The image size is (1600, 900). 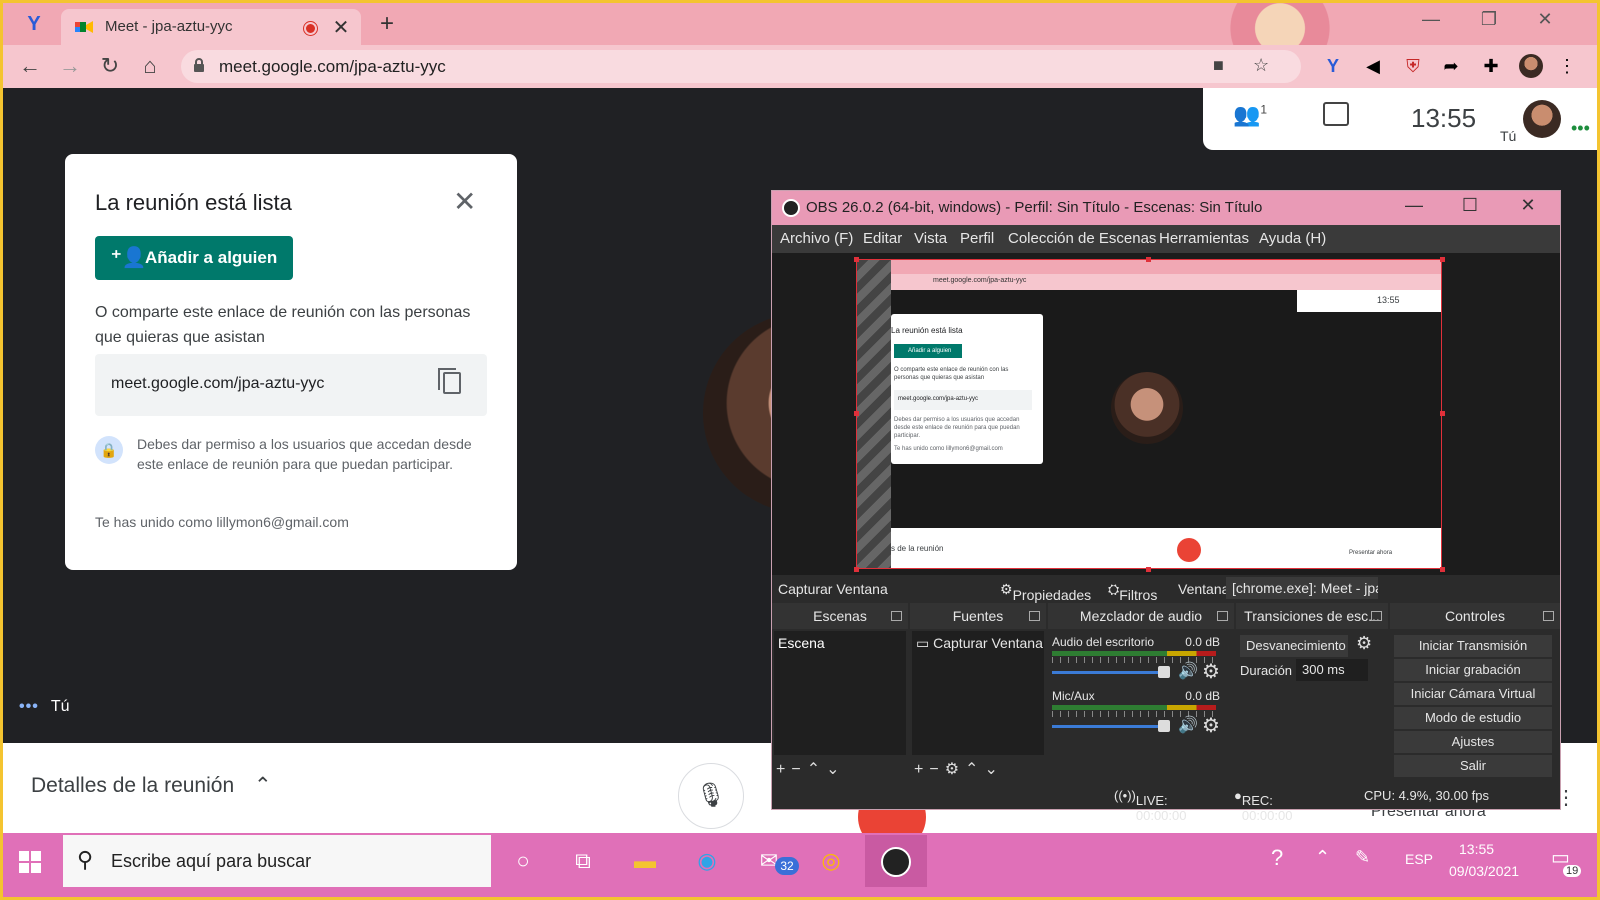 What do you see at coordinates (1045, 592) in the screenshot?
I see `properties-button: ⚙ Propiedades` at bounding box center [1045, 592].